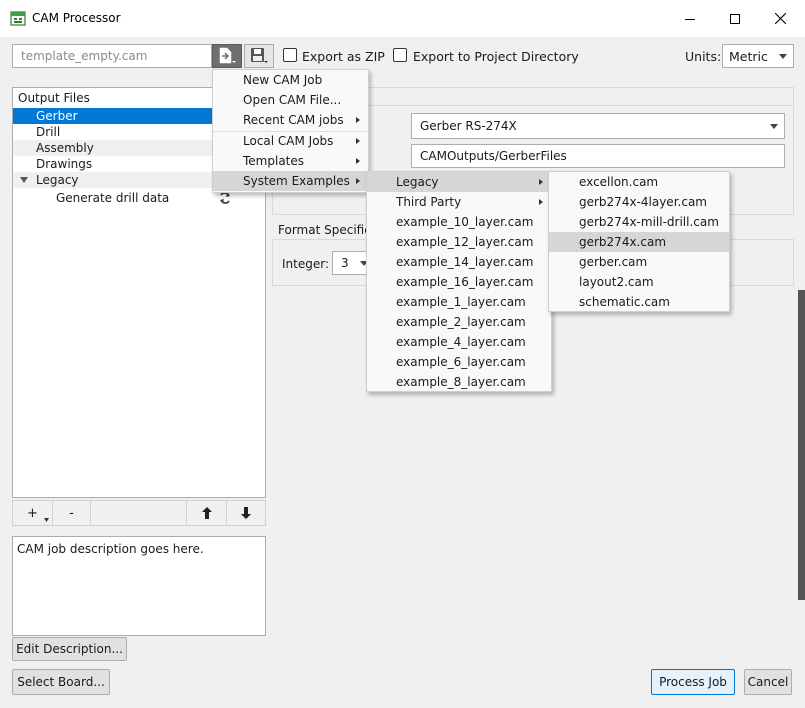  Describe the element at coordinates (801, 445) in the screenshot. I see `background-window-edge` at that location.